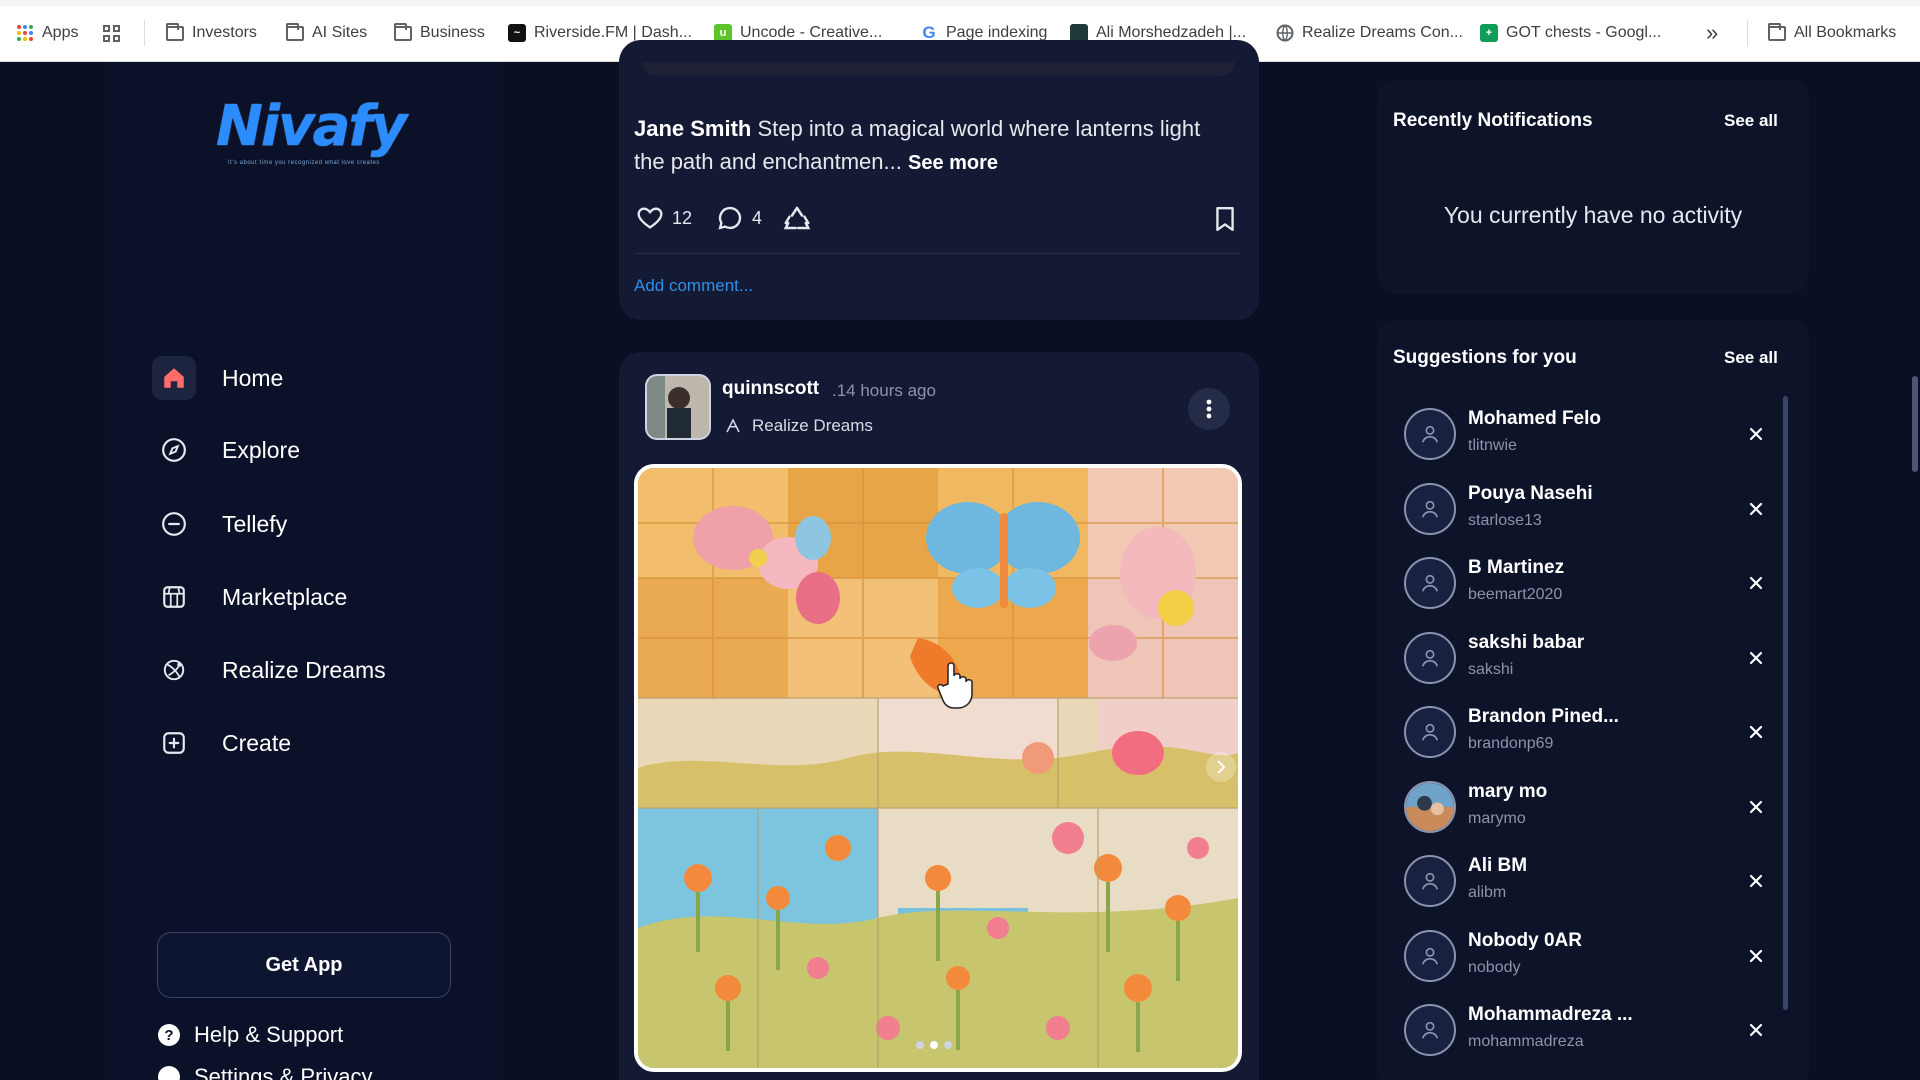 The width and height of the screenshot is (1920, 1080). I want to click on tab-strip-edge, so click(960, 3).